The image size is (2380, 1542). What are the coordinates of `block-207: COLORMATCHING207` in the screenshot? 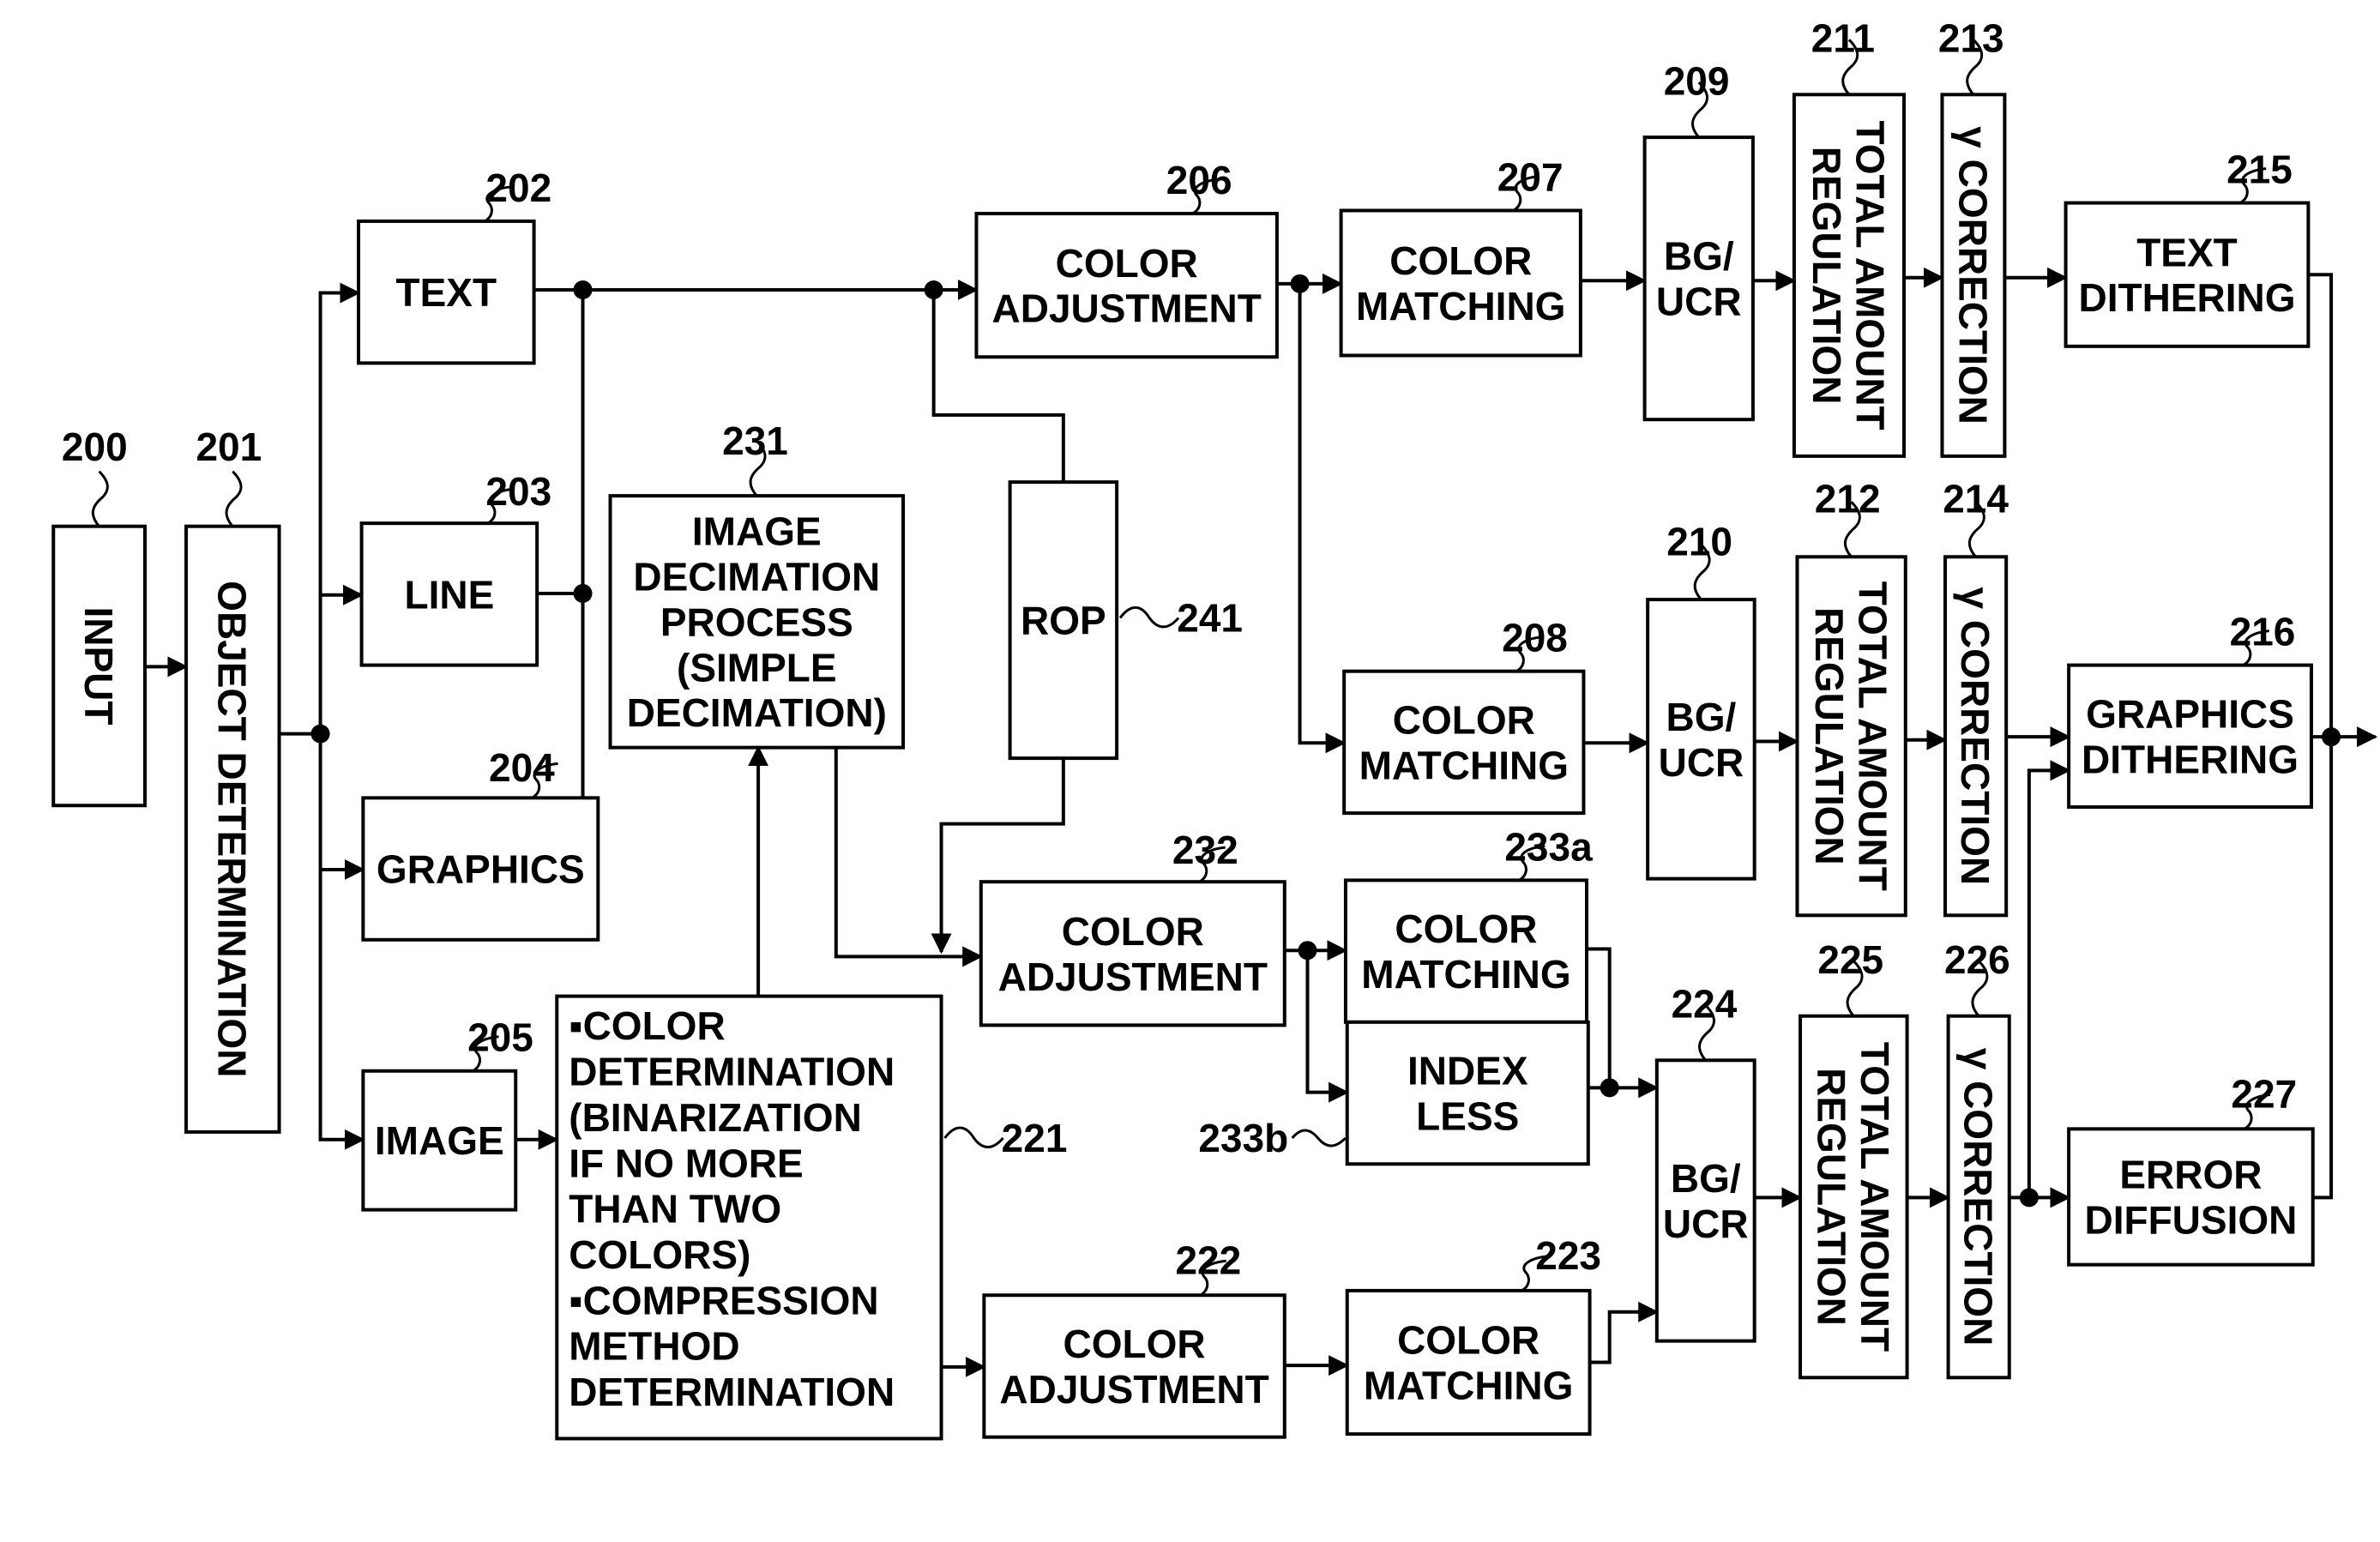 It's located at (1461, 256).